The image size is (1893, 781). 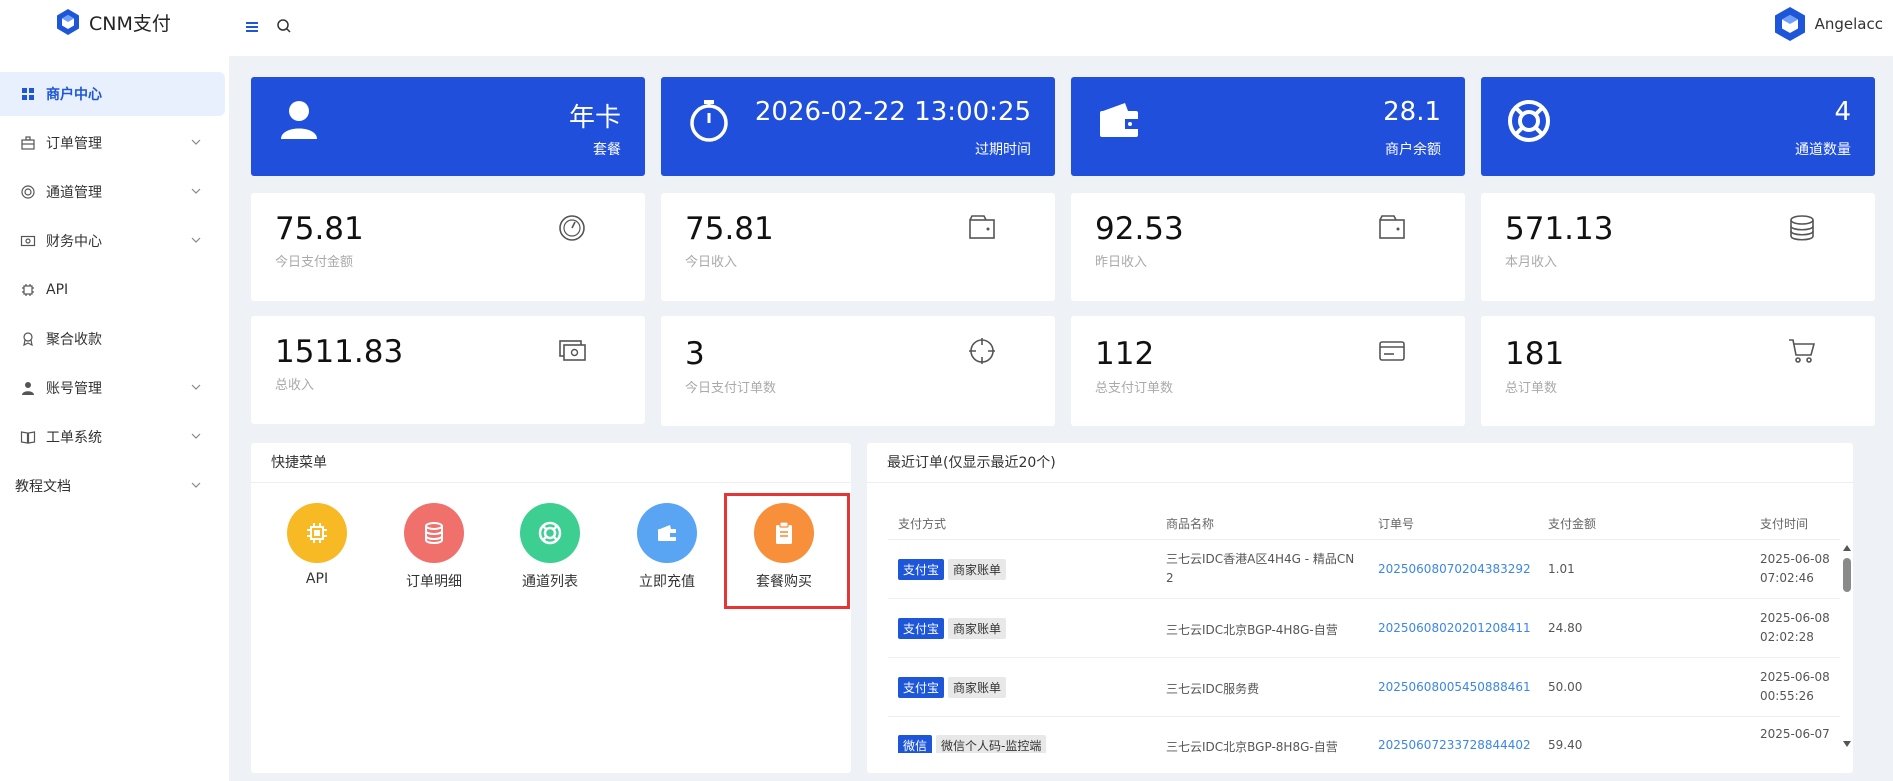 What do you see at coordinates (112, 94) in the screenshot?
I see `sidebar-item-merchant-center: 商户中心` at bounding box center [112, 94].